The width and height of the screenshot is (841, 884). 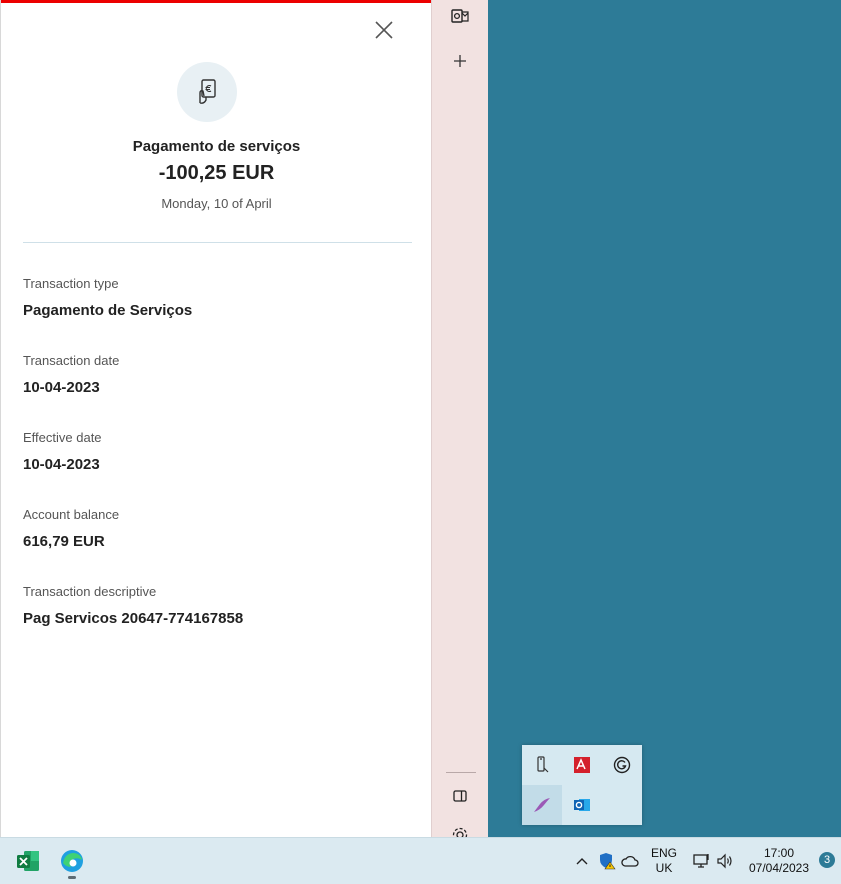 What do you see at coordinates (71, 283) in the screenshot?
I see `field-label: Transaction type` at bounding box center [71, 283].